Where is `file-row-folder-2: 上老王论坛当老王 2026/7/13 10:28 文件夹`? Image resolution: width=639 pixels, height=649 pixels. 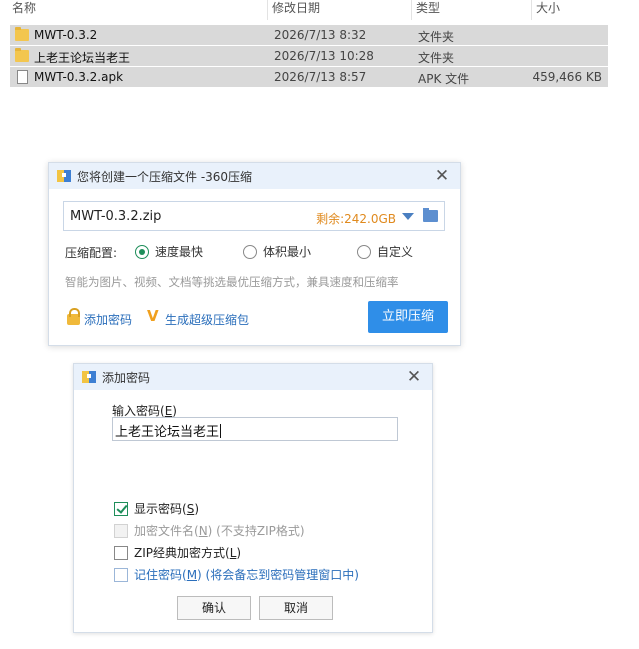 file-row-folder-2: 上老王论坛当老王 2026/7/13 10:28 文件夹 is located at coordinates (309, 56).